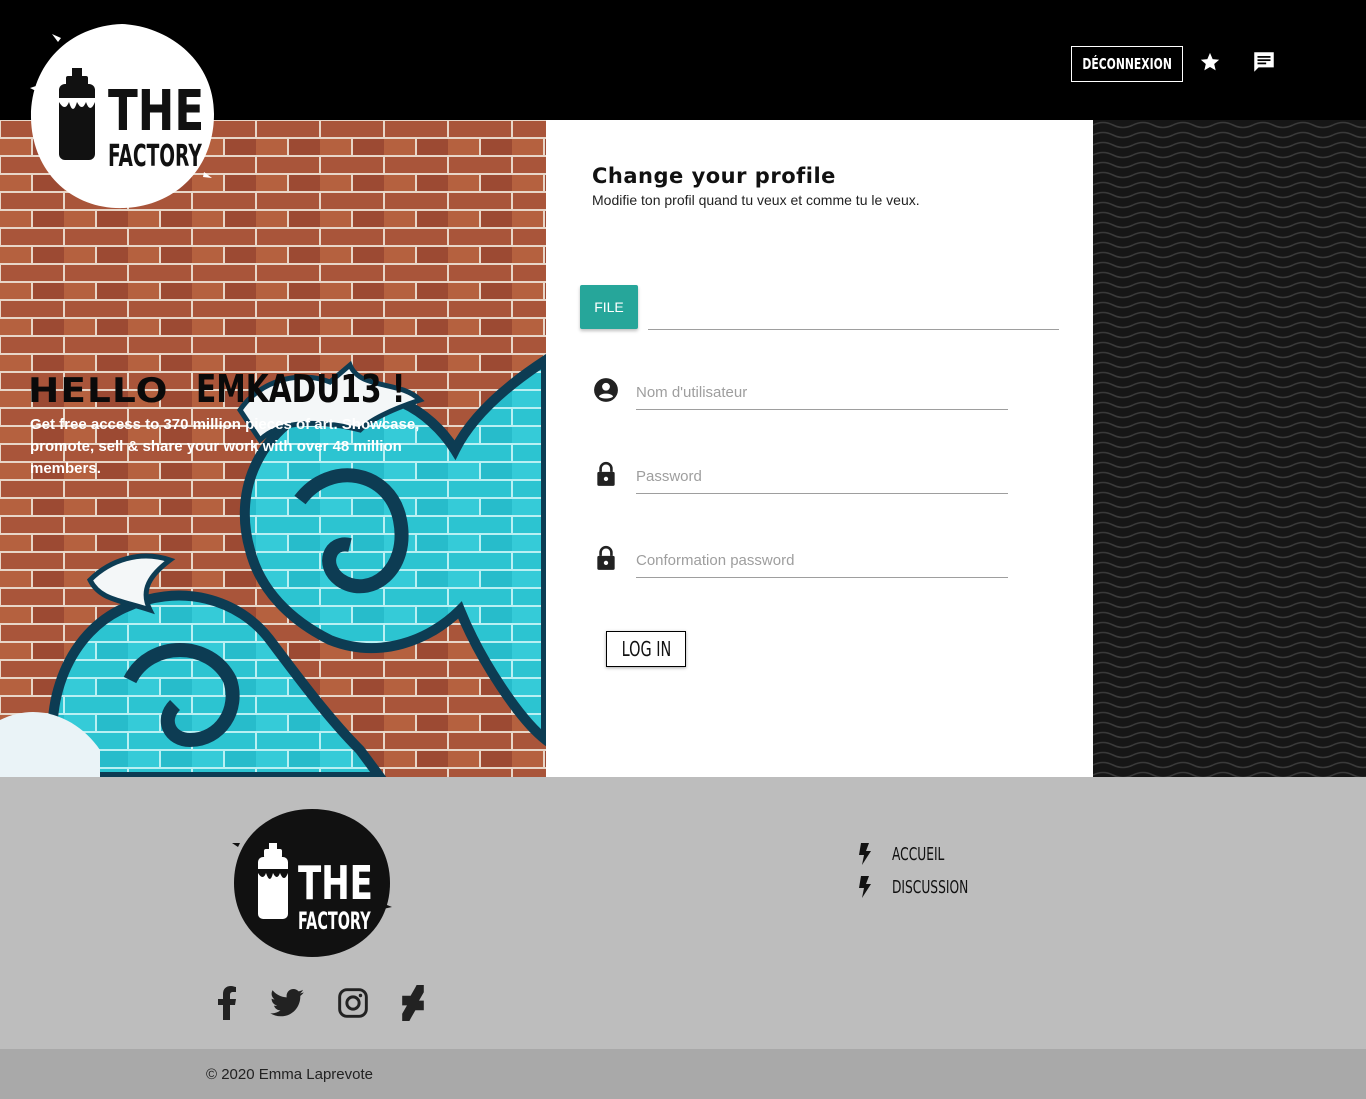 Image resolution: width=1366 pixels, height=1099 pixels. I want to click on logout-button: DÉCONNEXION, so click(1127, 64).